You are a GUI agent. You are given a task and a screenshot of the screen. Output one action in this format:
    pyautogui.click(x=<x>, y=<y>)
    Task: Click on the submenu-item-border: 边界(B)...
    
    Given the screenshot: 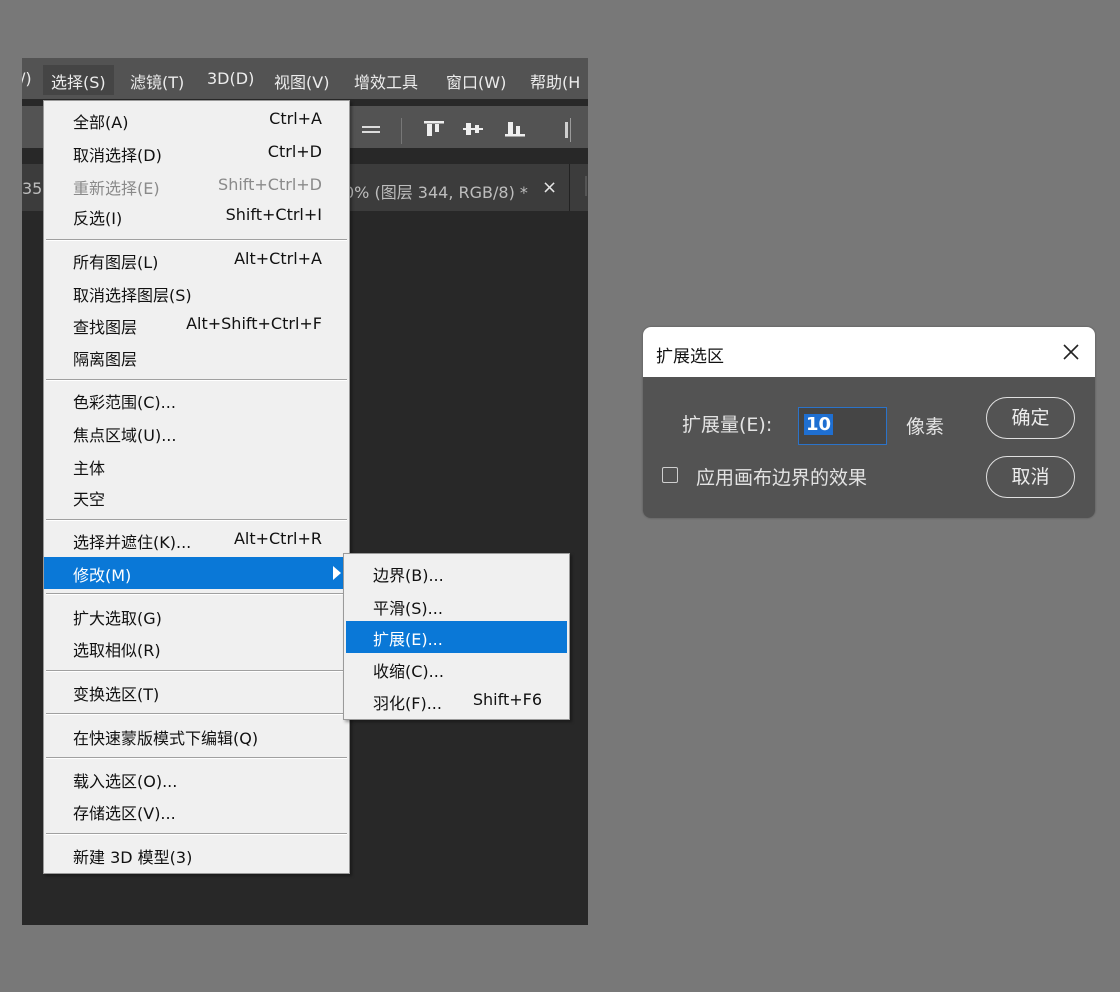 What is the action you would take?
    pyautogui.click(x=456, y=573)
    